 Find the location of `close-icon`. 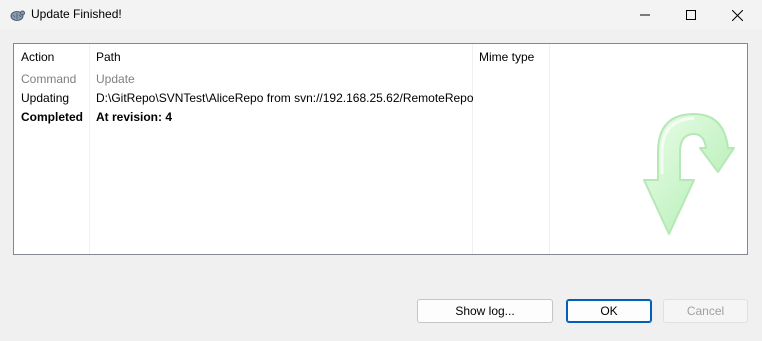

close-icon is located at coordinates (737, 15).